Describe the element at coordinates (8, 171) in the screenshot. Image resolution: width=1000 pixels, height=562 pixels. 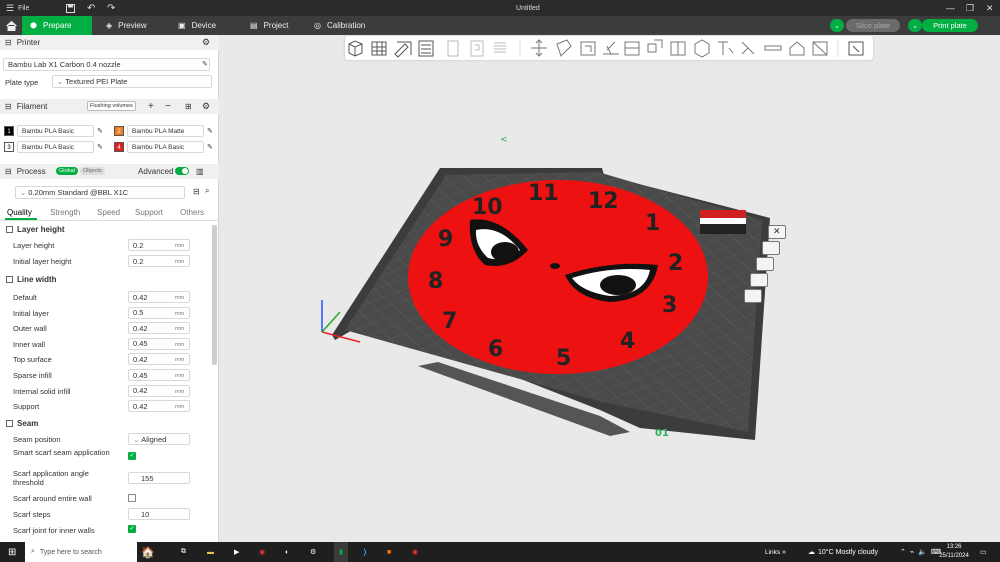
I see `process-icon: ⊟` at that location.